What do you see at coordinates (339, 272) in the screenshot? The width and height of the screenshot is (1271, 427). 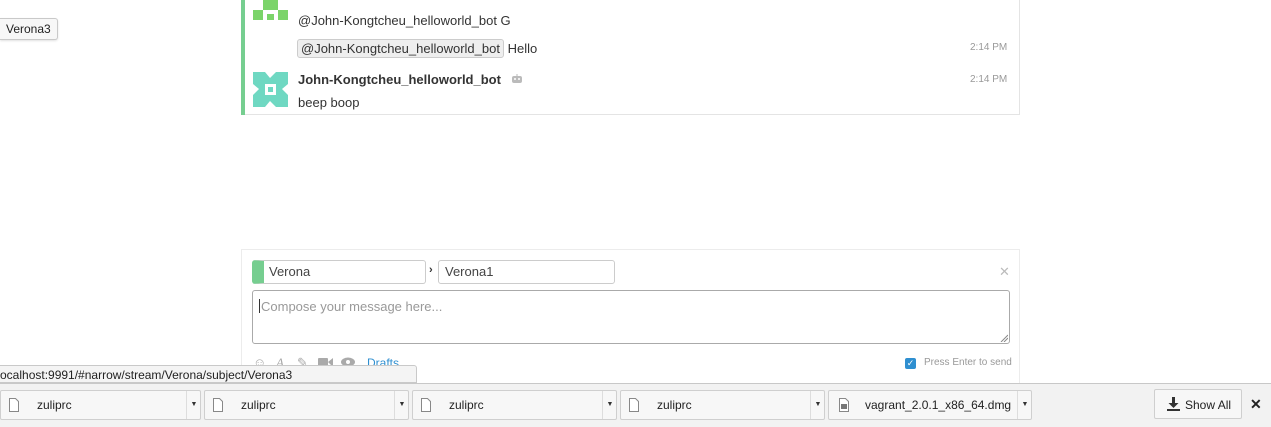 I see `stream-input: Verona` at bounding box center [339, 272].